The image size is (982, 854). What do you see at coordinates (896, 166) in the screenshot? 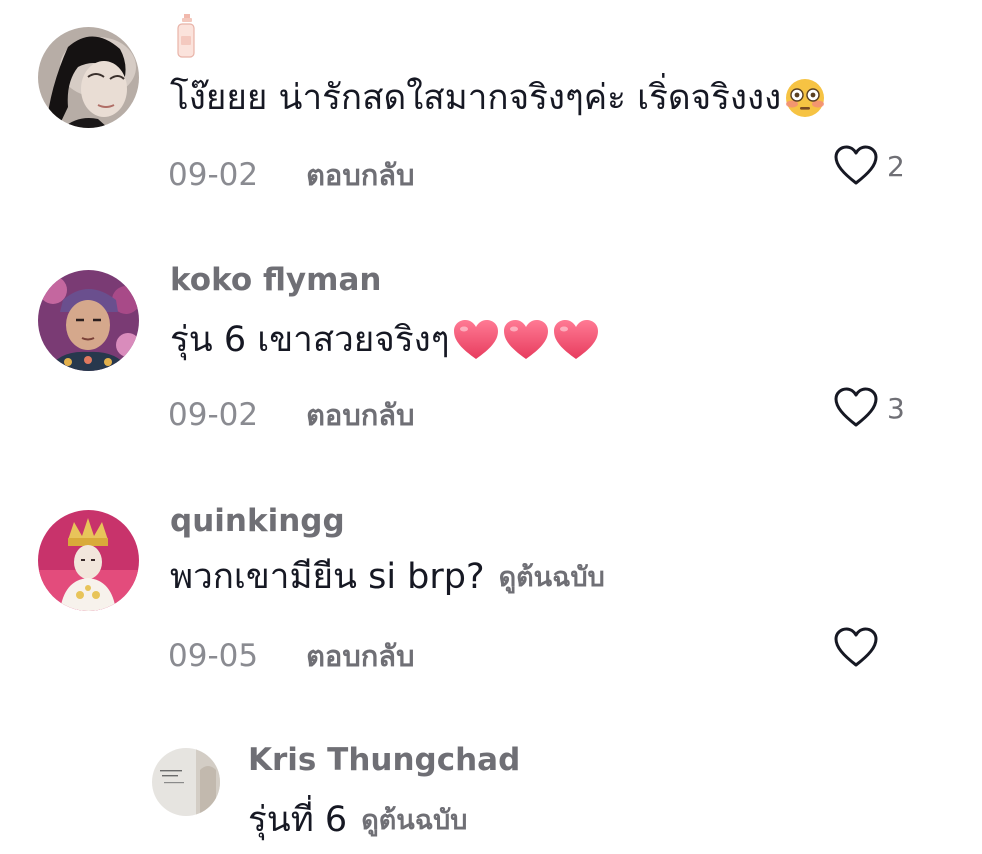
I see `like-count: 2` at bounding box center [896, 166].